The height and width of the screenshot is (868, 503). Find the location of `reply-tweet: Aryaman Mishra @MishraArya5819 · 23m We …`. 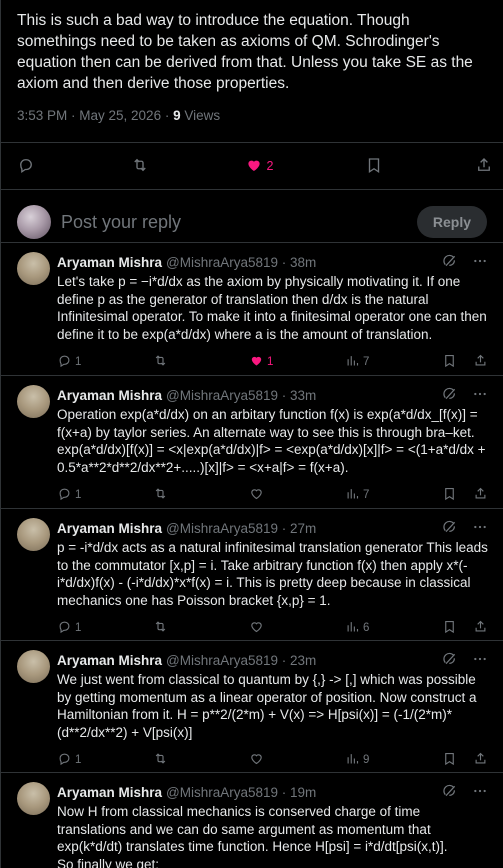

reply-tweet: Aryaman Mishra @MishraArya5819 · 23m We … is located at coordinates (252, 704).